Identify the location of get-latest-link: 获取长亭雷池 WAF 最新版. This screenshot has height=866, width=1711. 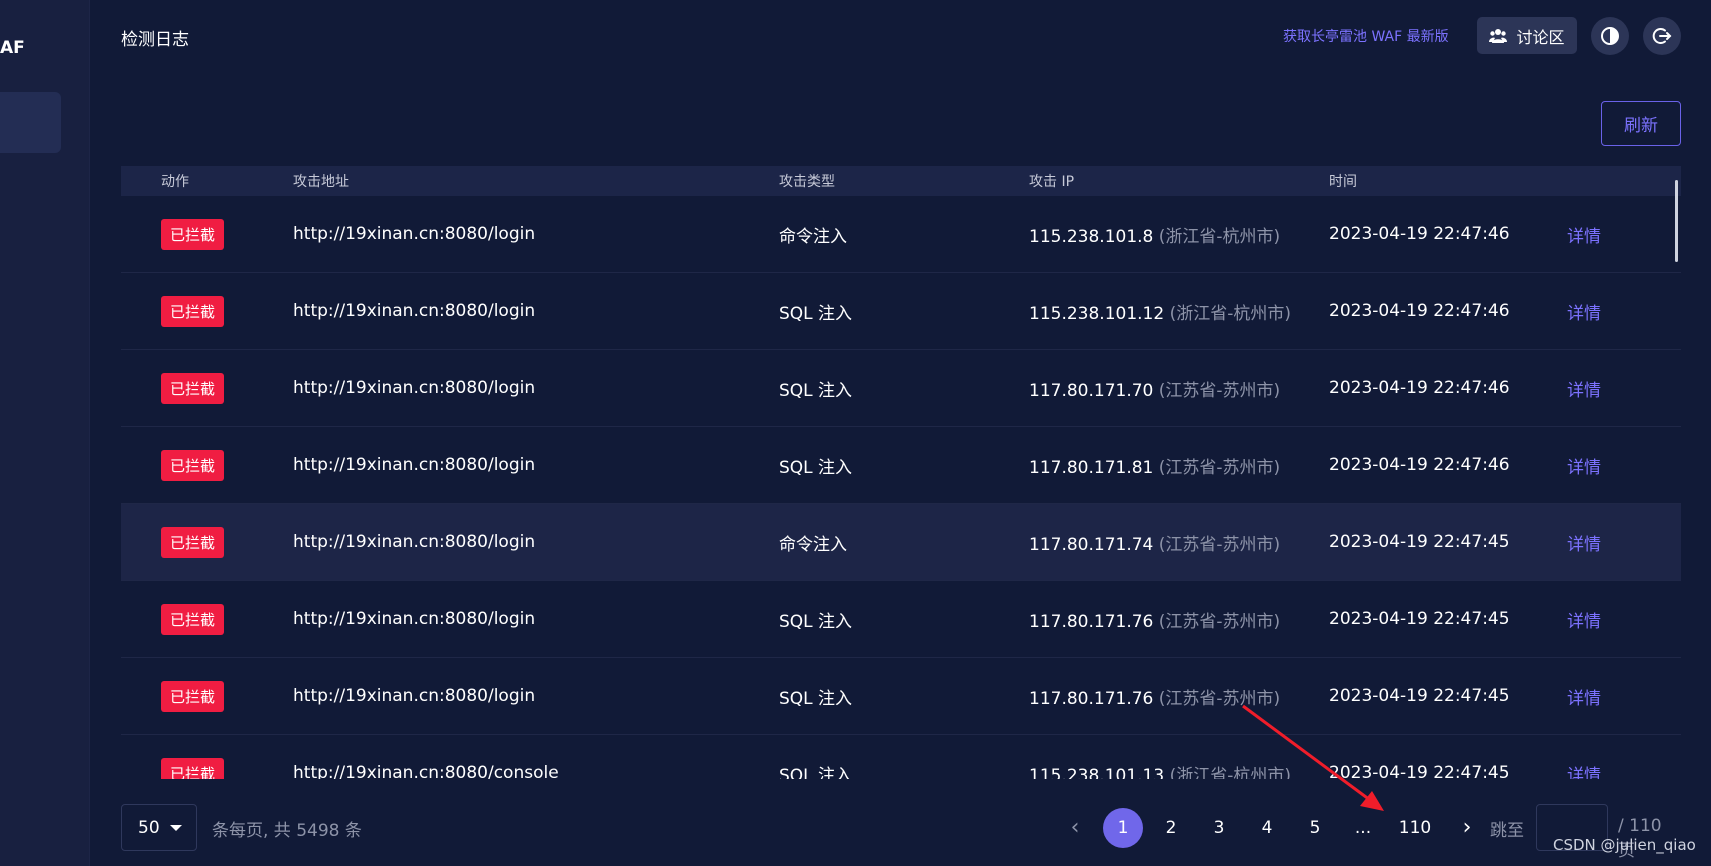
(1366, 36).